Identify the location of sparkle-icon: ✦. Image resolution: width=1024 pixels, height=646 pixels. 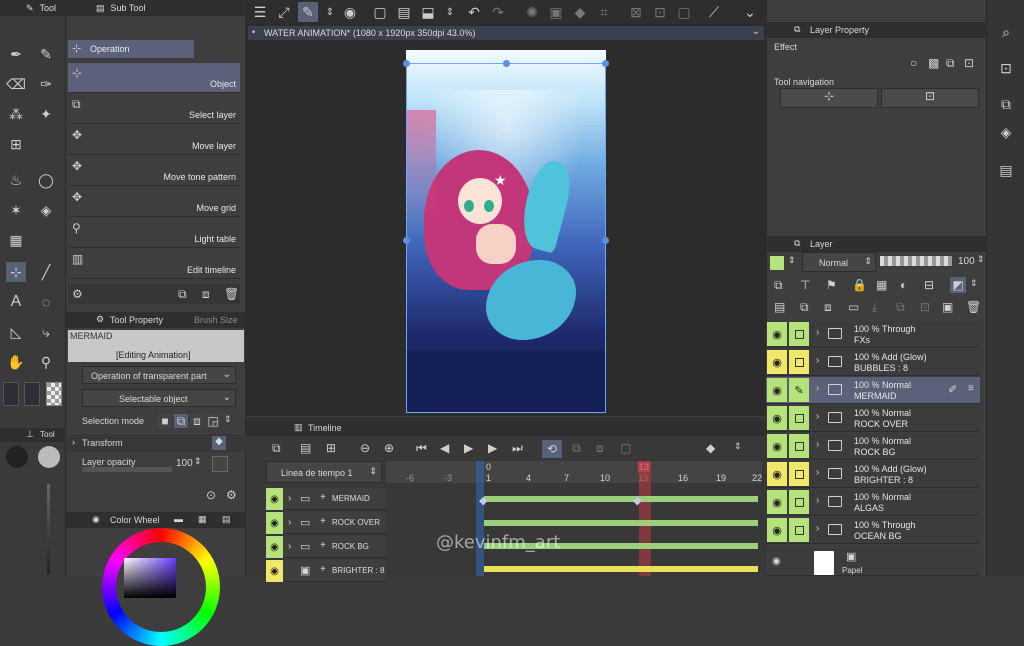
(46, 114).